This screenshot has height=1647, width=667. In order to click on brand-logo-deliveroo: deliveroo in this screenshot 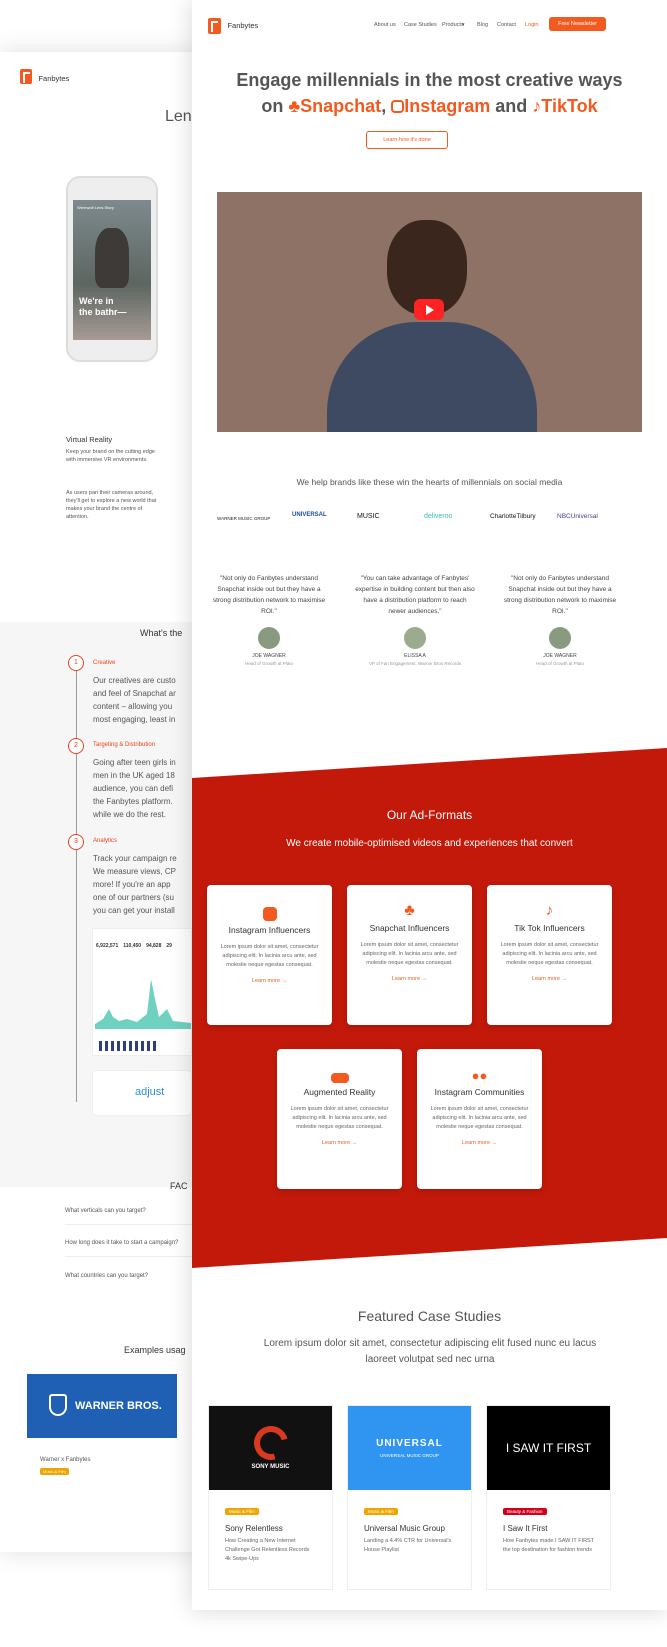, I will do `click(438, 516)`.